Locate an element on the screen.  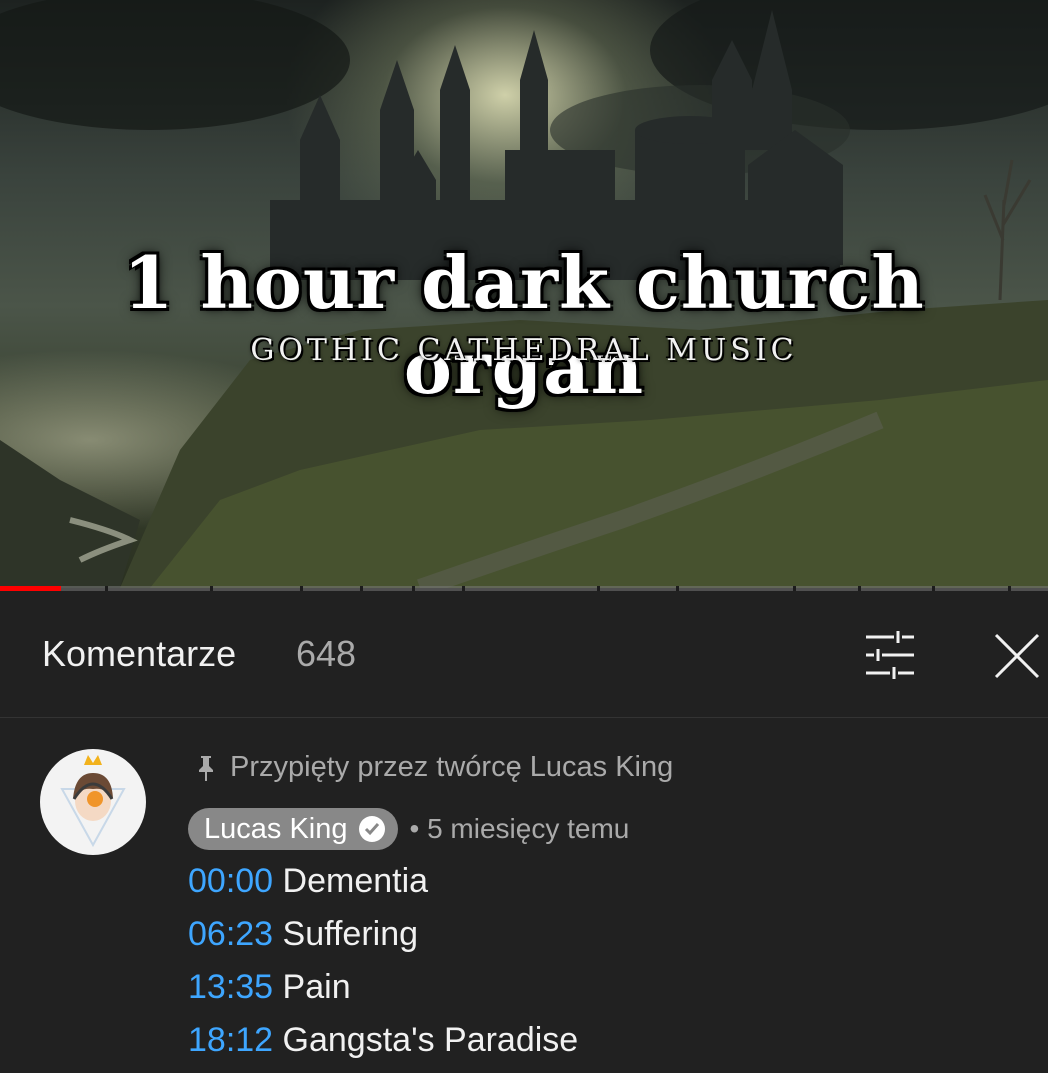
pin-icon is located at coordinates (206, 768).